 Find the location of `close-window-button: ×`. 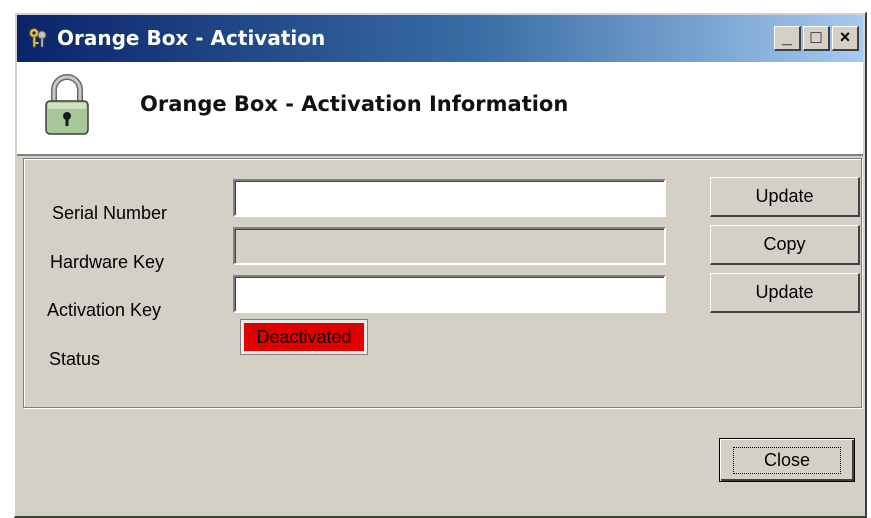

close-window-button: × is located at coordinates (845, 38).